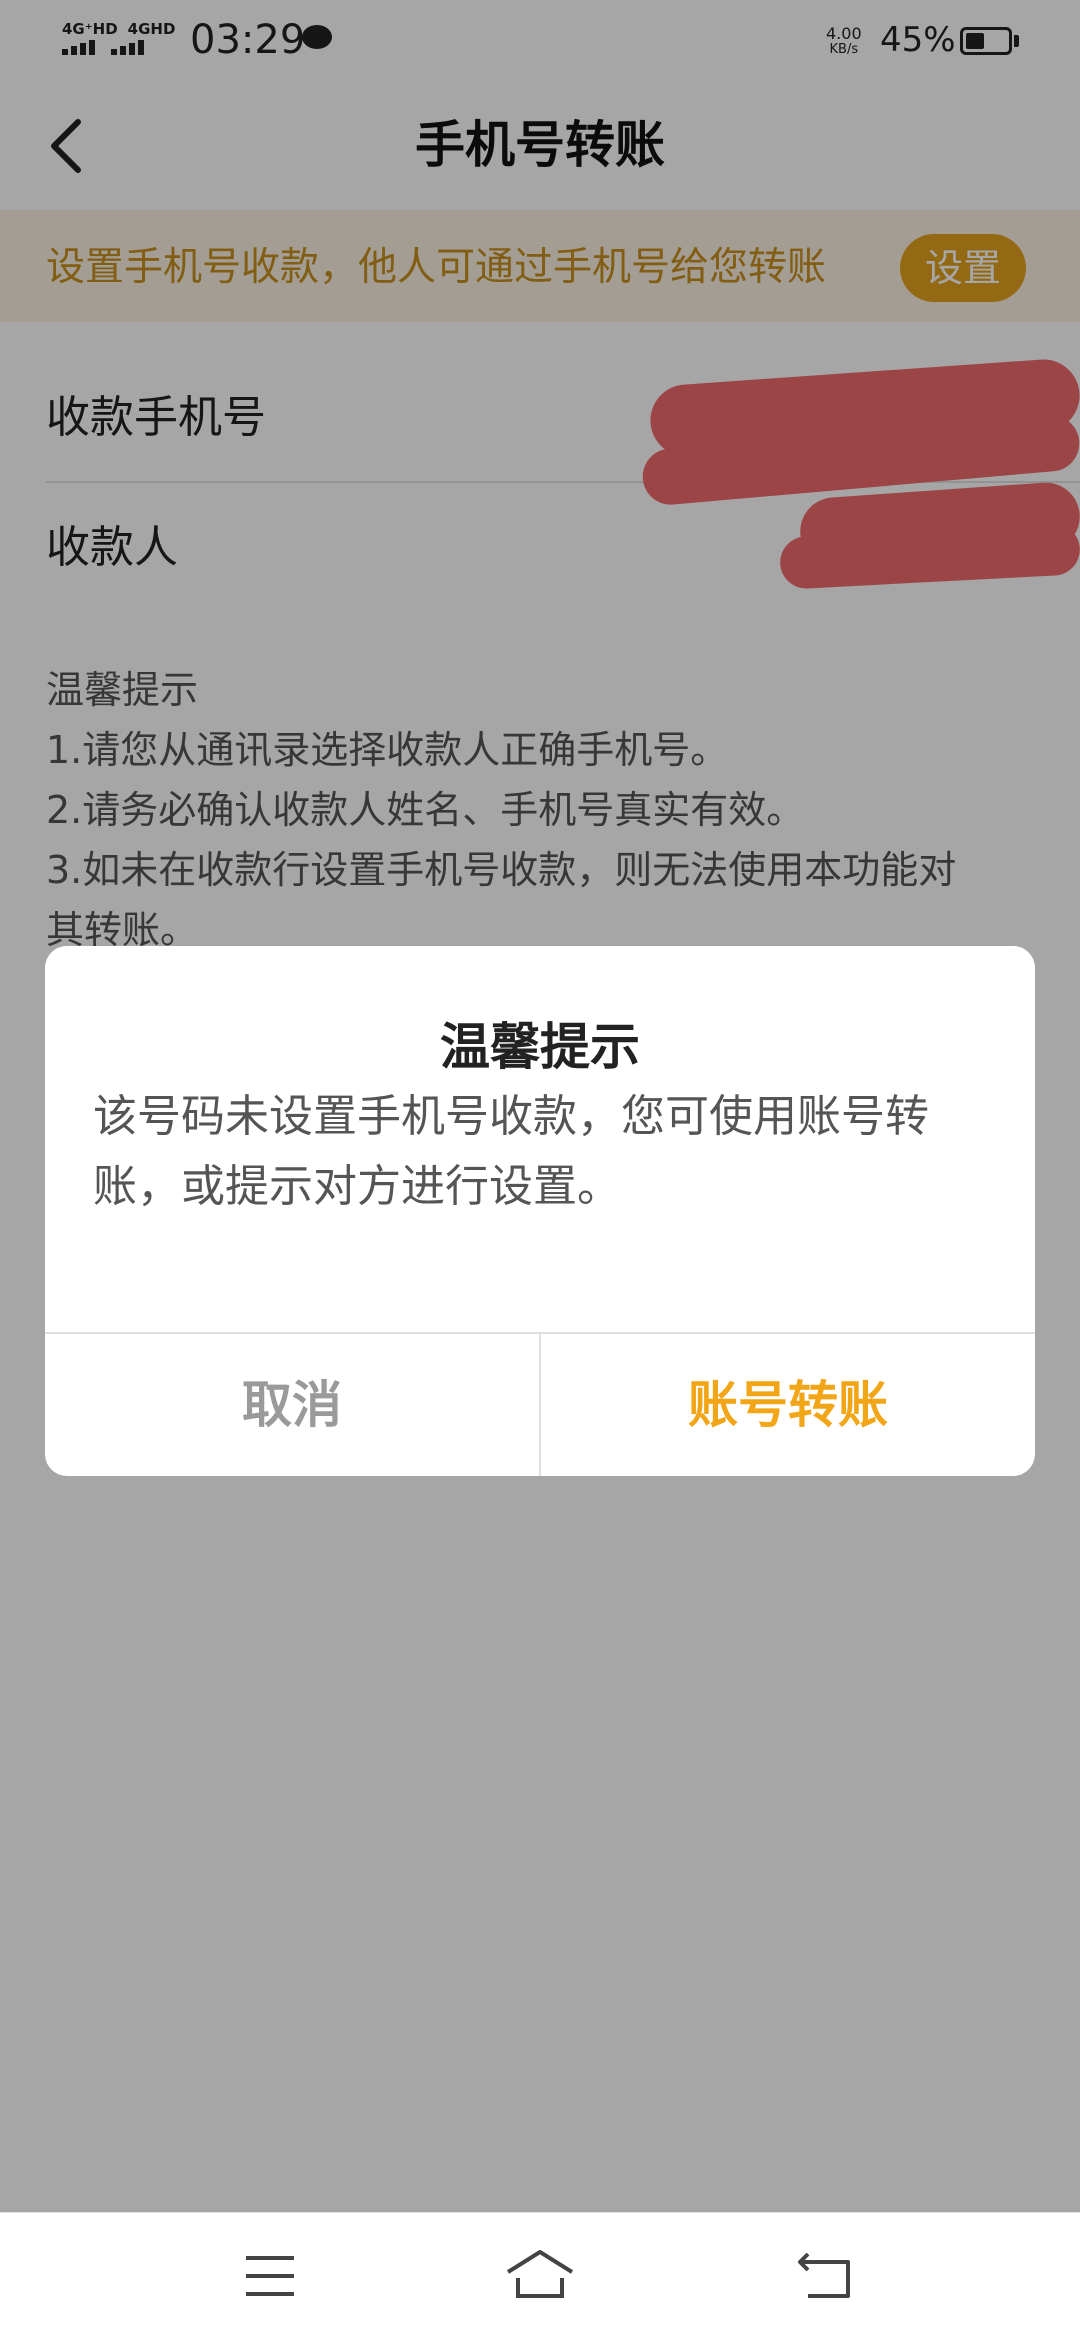 The image size is (1080, 2341). What do you see at coordinates (788, 1405) in the screenshot?
I see `account-transfer-button: 账号转账` at bounding box center [788, 1405].